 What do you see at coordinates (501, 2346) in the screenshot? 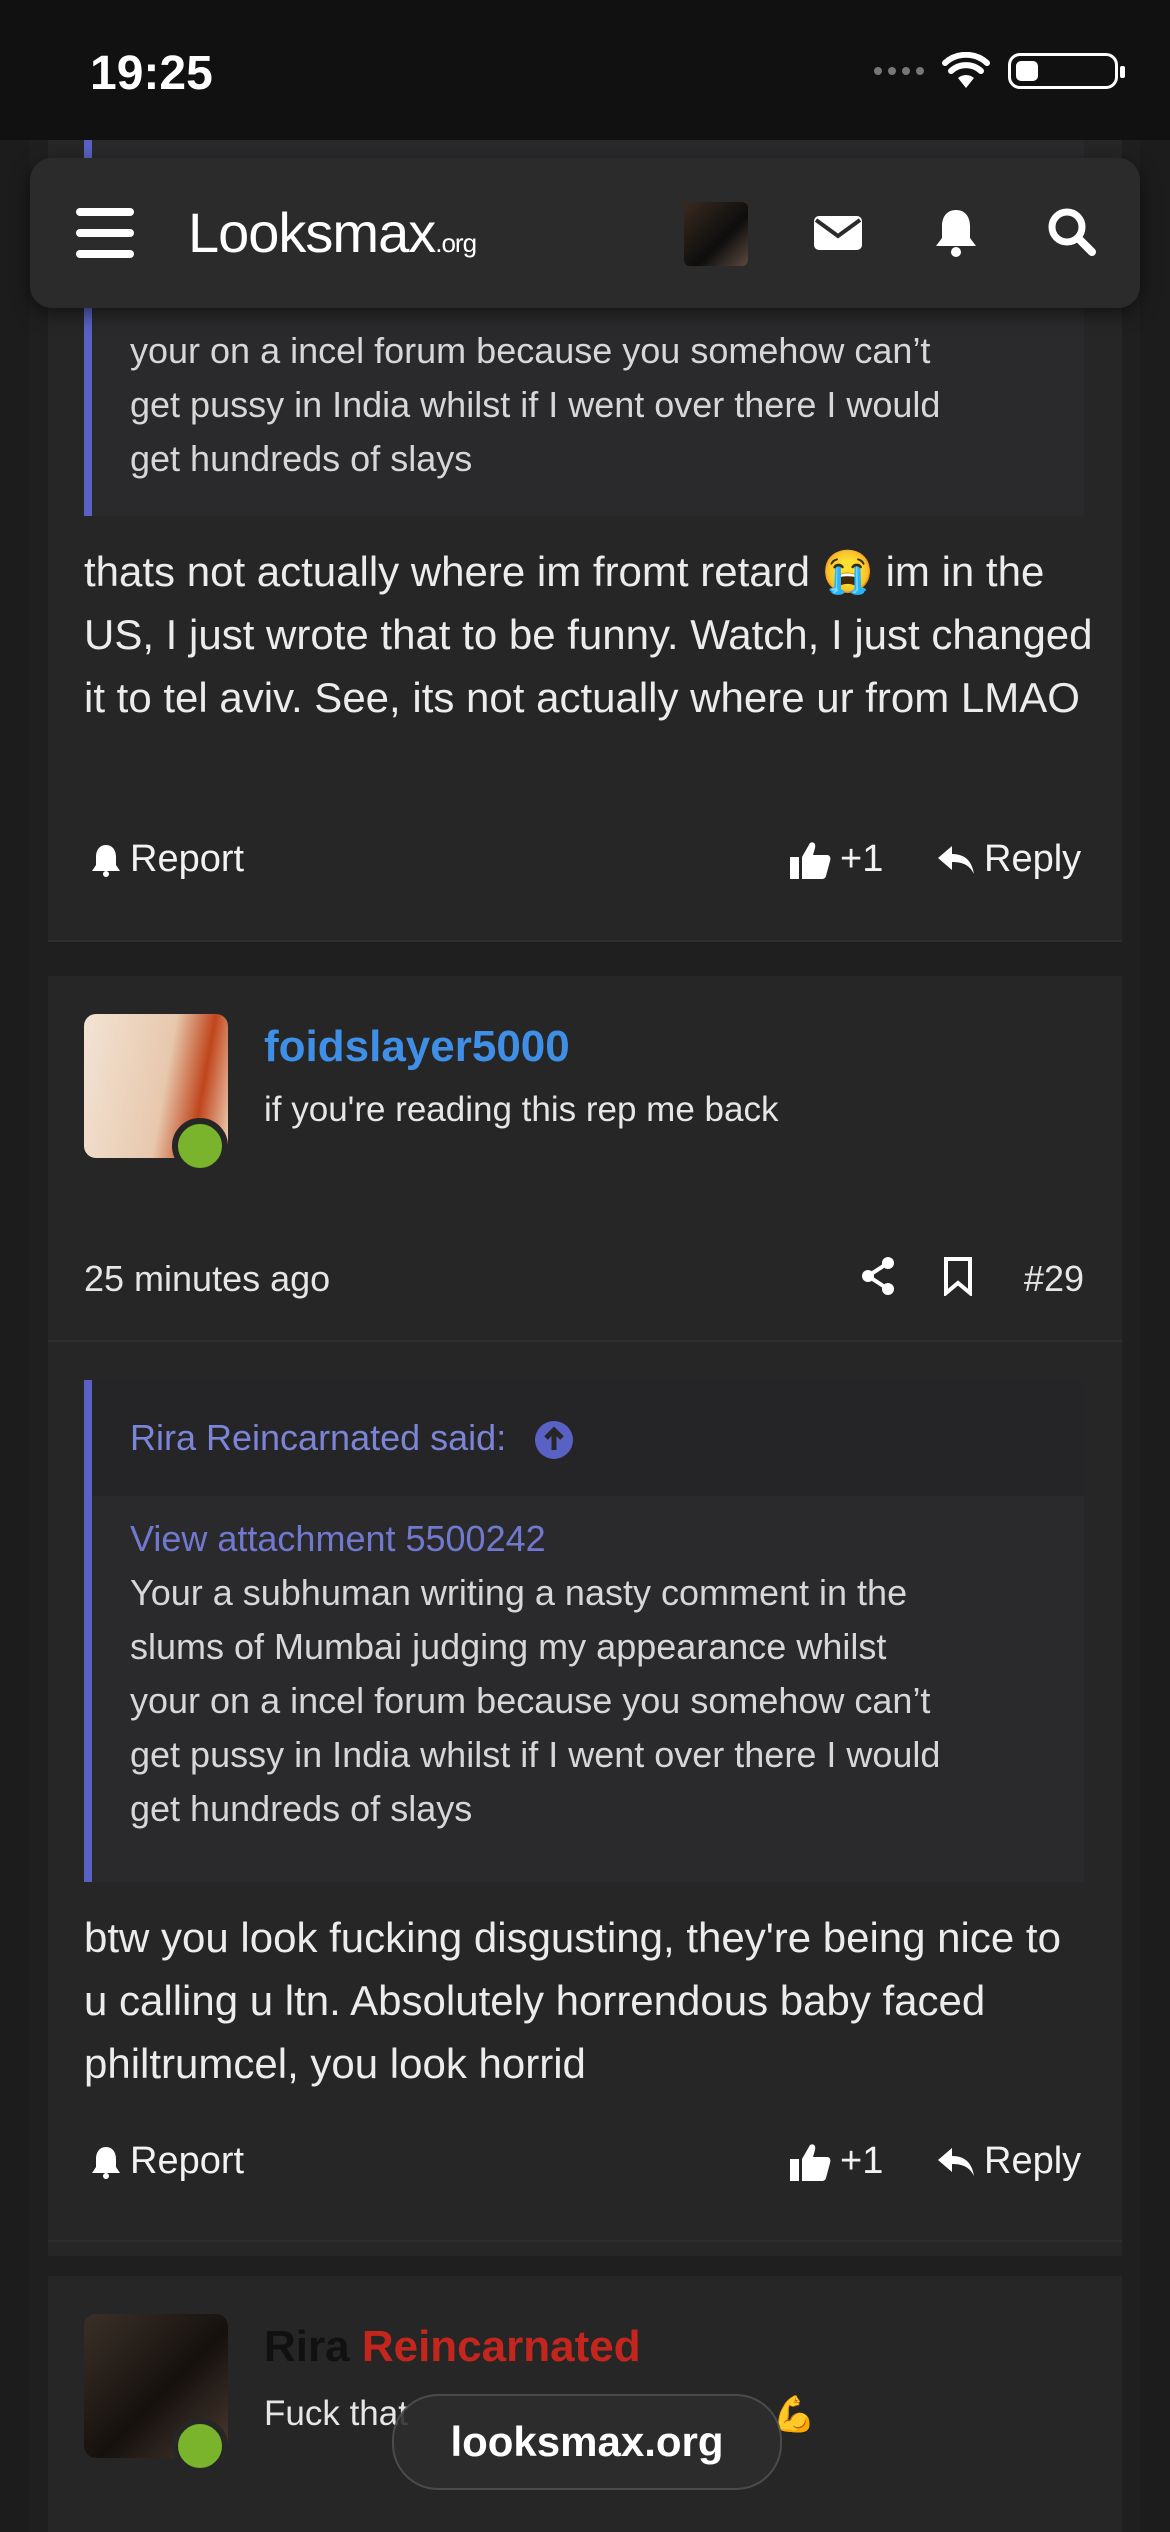
I see `username-part: Reincarnated` at bounding box center [501, 2346].